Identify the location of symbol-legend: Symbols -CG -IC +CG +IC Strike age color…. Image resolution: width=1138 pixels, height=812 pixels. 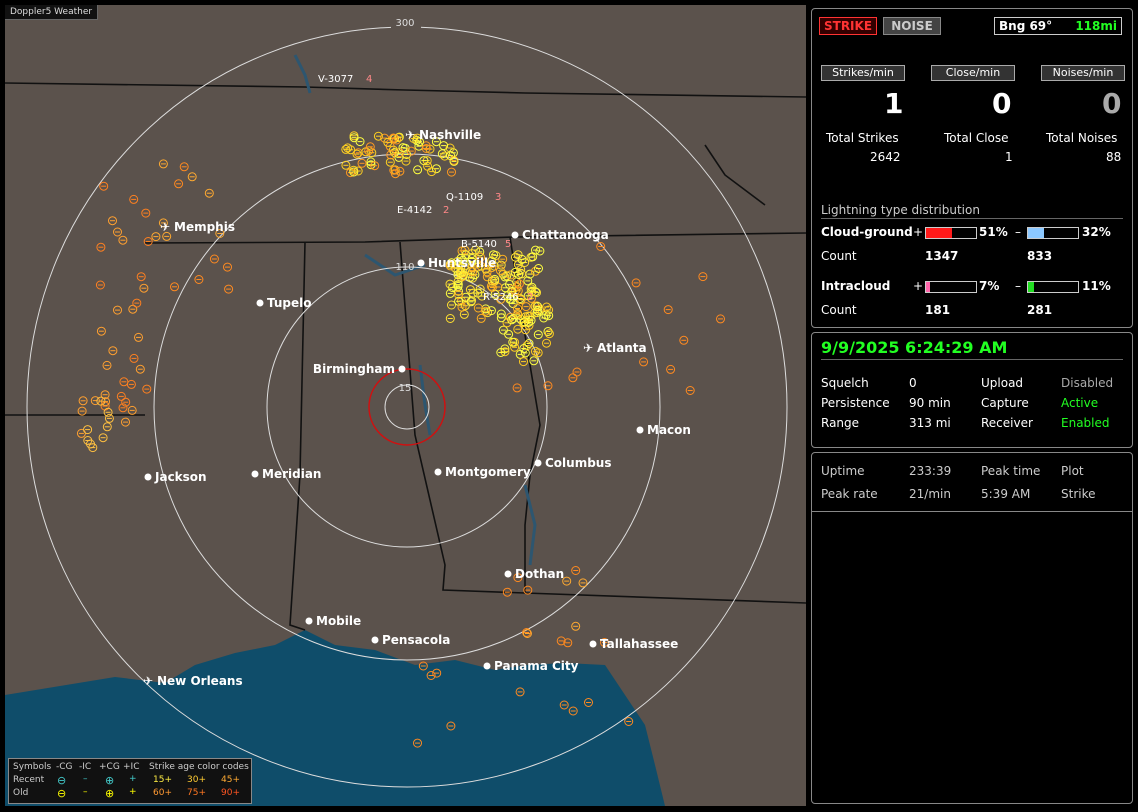
(130, 781).